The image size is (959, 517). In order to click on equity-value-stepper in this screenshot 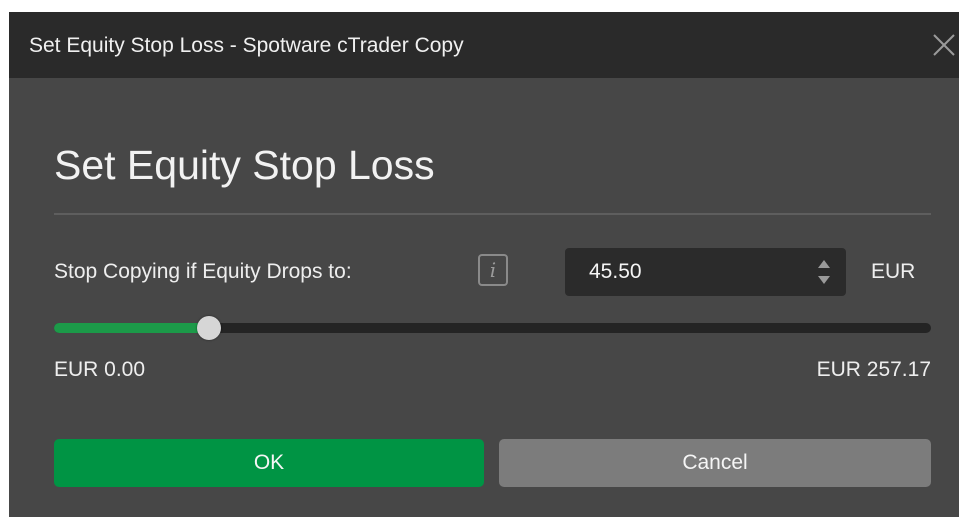, I will do `click(705, 272)`.